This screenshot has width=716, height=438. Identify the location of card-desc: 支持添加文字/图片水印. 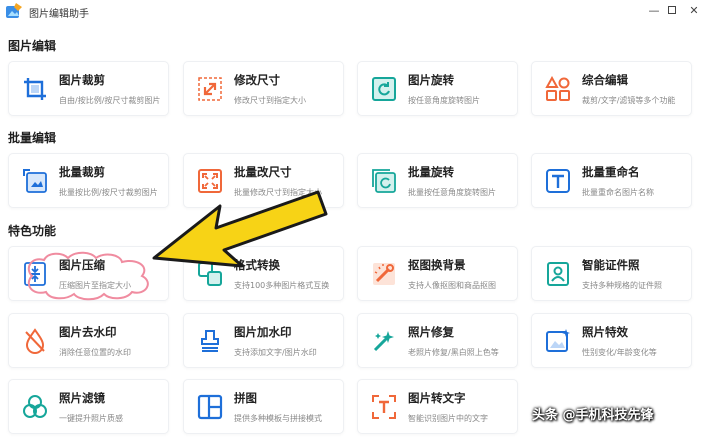
(275, 352).